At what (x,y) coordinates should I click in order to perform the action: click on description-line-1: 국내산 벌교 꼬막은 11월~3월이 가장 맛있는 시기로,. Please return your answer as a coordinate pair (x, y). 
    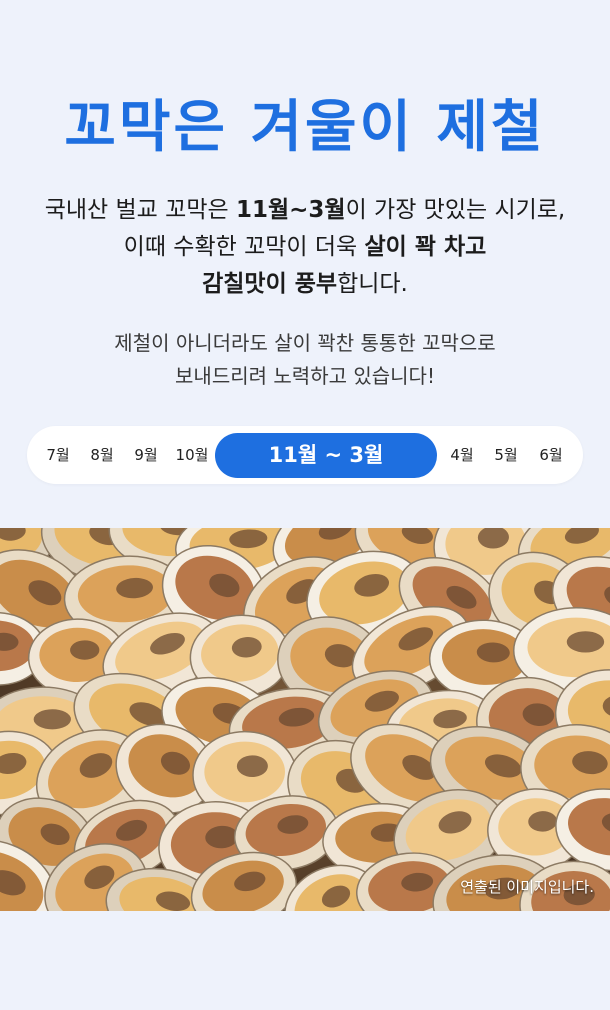
    Looking at the image, I should click on (305, 210).